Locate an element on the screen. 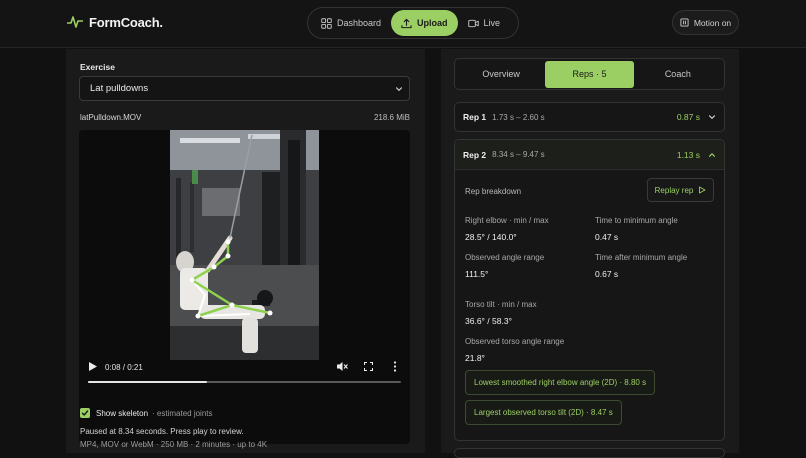  nav-upload-label: Upload is located at coordinates (432, 23).